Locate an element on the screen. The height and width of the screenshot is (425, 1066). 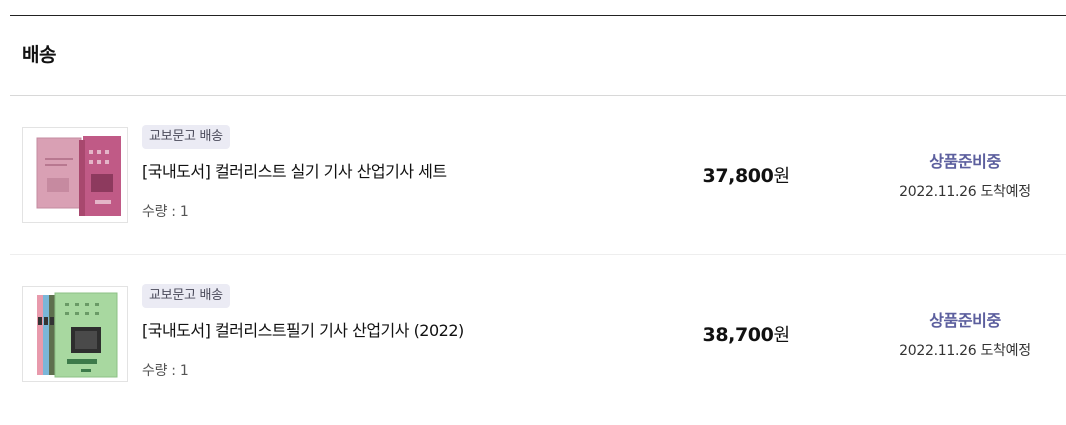
price: 37,800원 is located at coordinates (746, 175).